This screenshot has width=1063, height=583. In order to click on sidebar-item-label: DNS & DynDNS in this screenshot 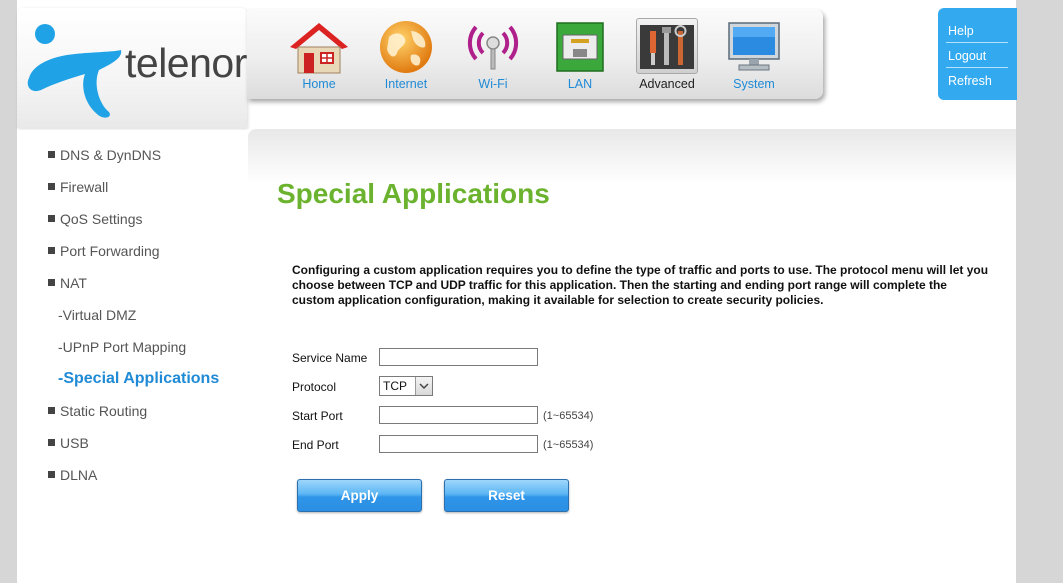, I will do `click(111, 155)`.